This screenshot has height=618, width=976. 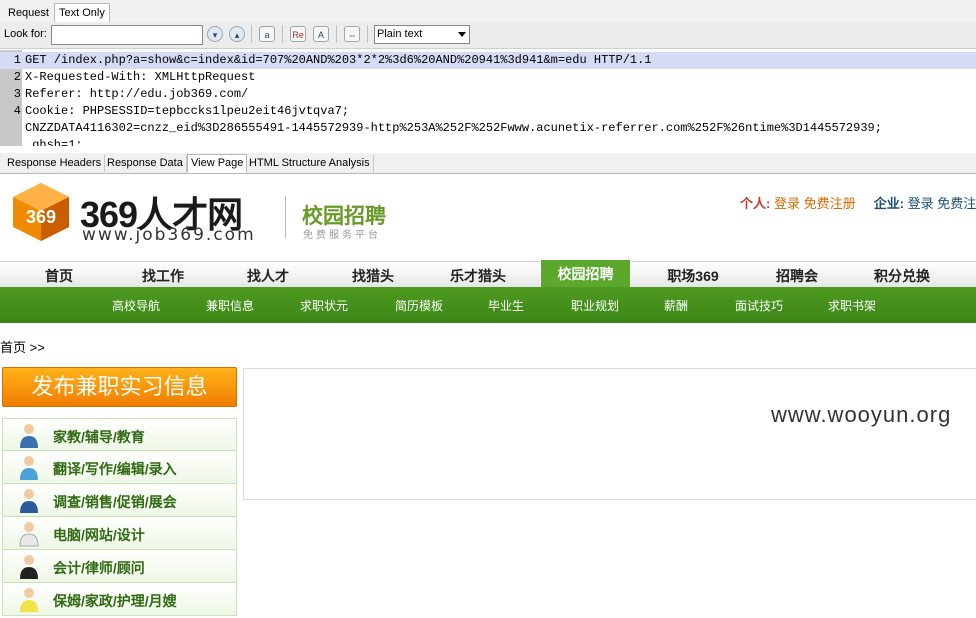 I want to click on personal-register-link: 免费注册, so click(x=830, y=203).